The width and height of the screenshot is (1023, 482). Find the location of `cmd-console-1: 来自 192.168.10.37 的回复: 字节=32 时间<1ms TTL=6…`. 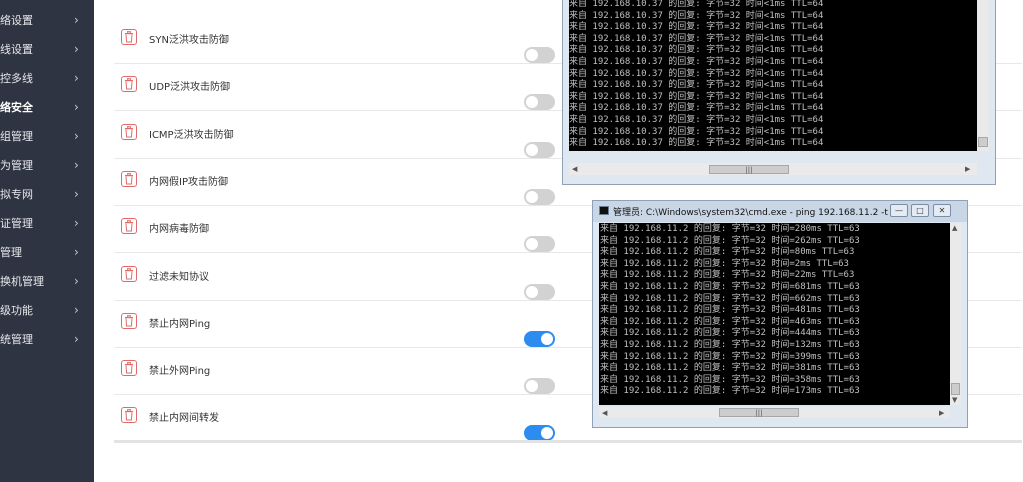

cmd-console-1: 来自 192.168.10.37 的回复: 字节=32 时间<1ms TTL=6… is located at coordinates (773, 75).